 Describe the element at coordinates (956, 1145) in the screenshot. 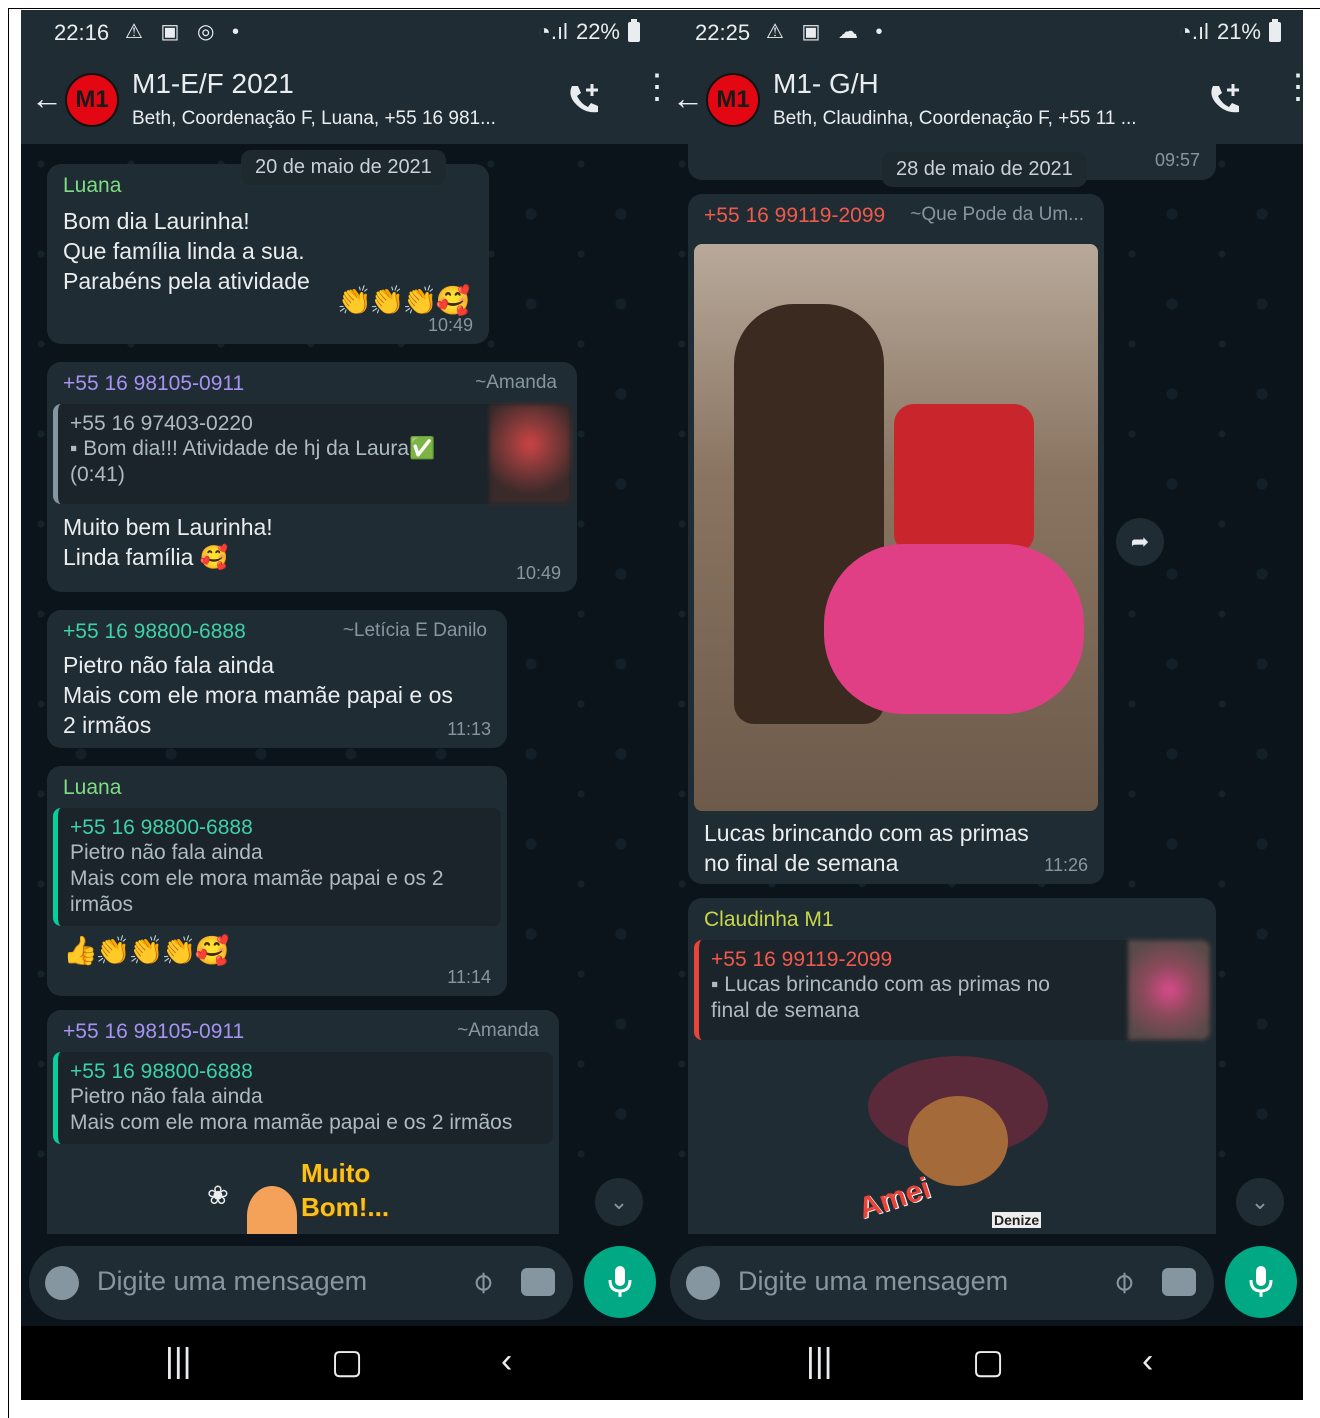

I see `sticker: Amei Denize` at that location.